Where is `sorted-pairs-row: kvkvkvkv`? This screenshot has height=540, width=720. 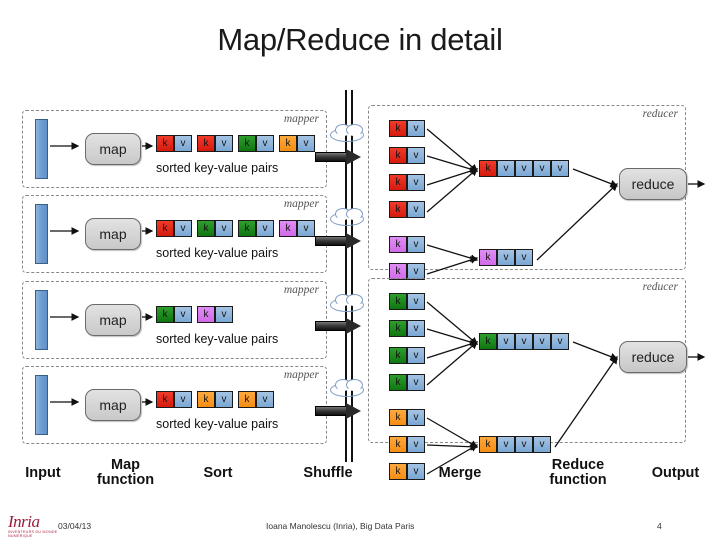
sorted-pairs-row: kvkvkvkv is located at coordinates (235, 228).